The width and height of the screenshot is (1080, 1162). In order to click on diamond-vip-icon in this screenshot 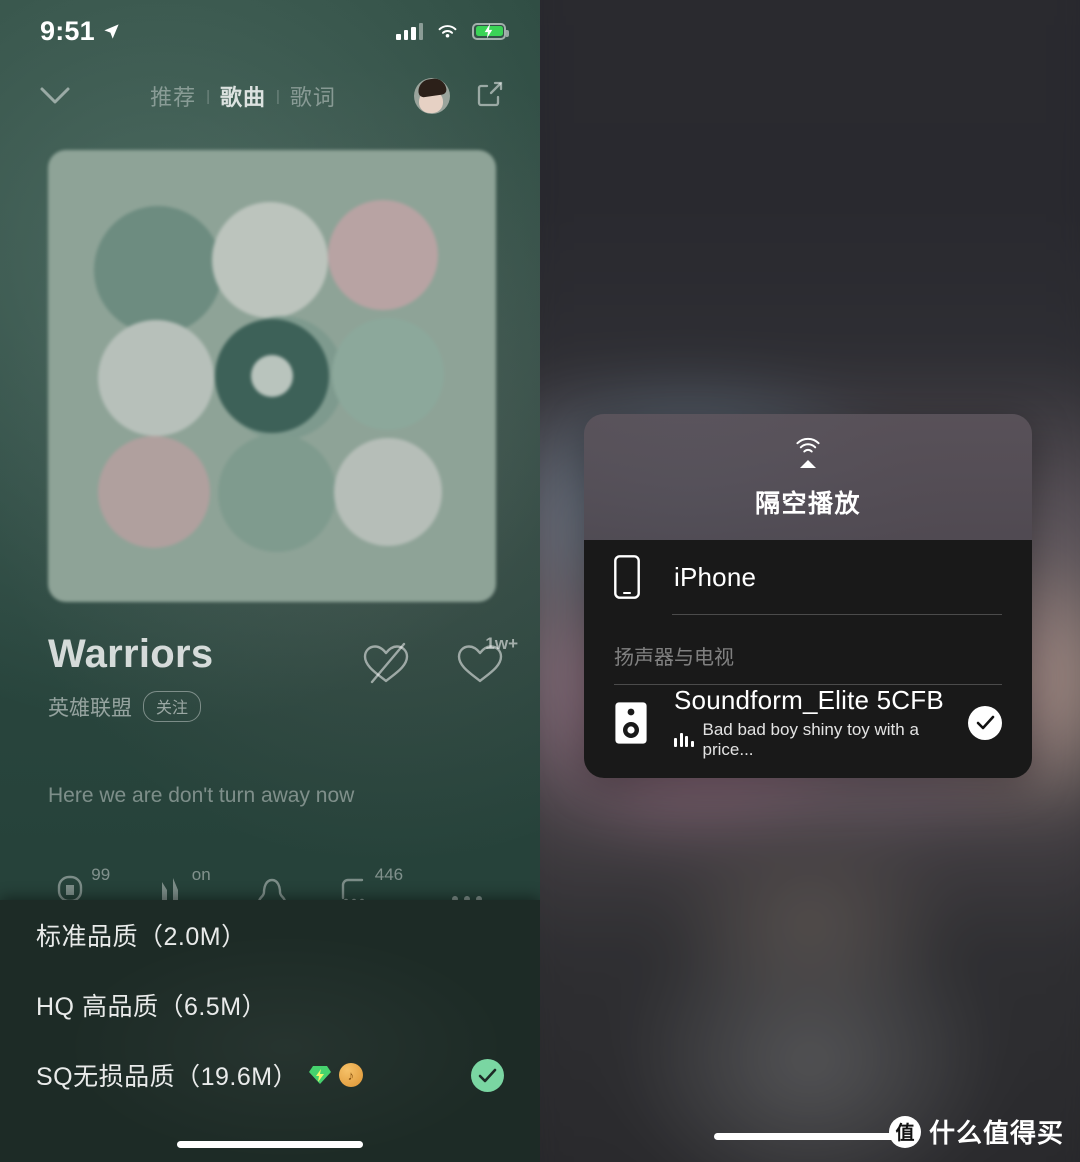, I will do `click(320, 1075)`.